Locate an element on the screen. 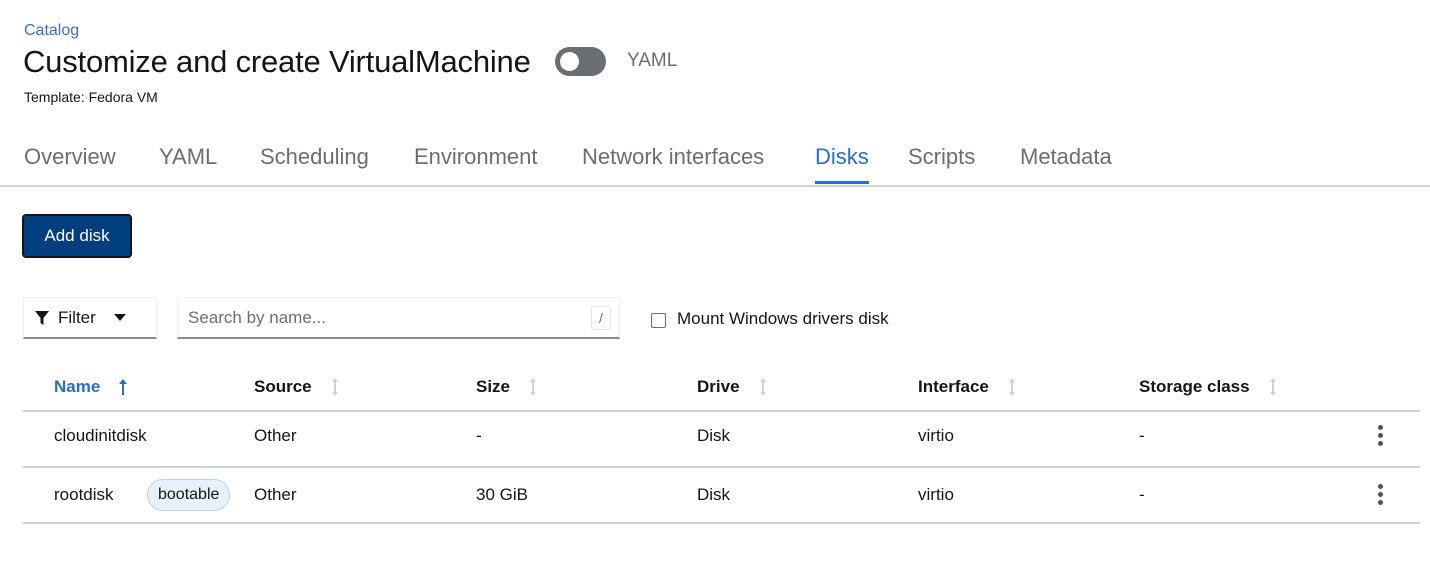  column-header-size: Size is located at coordinates (507, 387).